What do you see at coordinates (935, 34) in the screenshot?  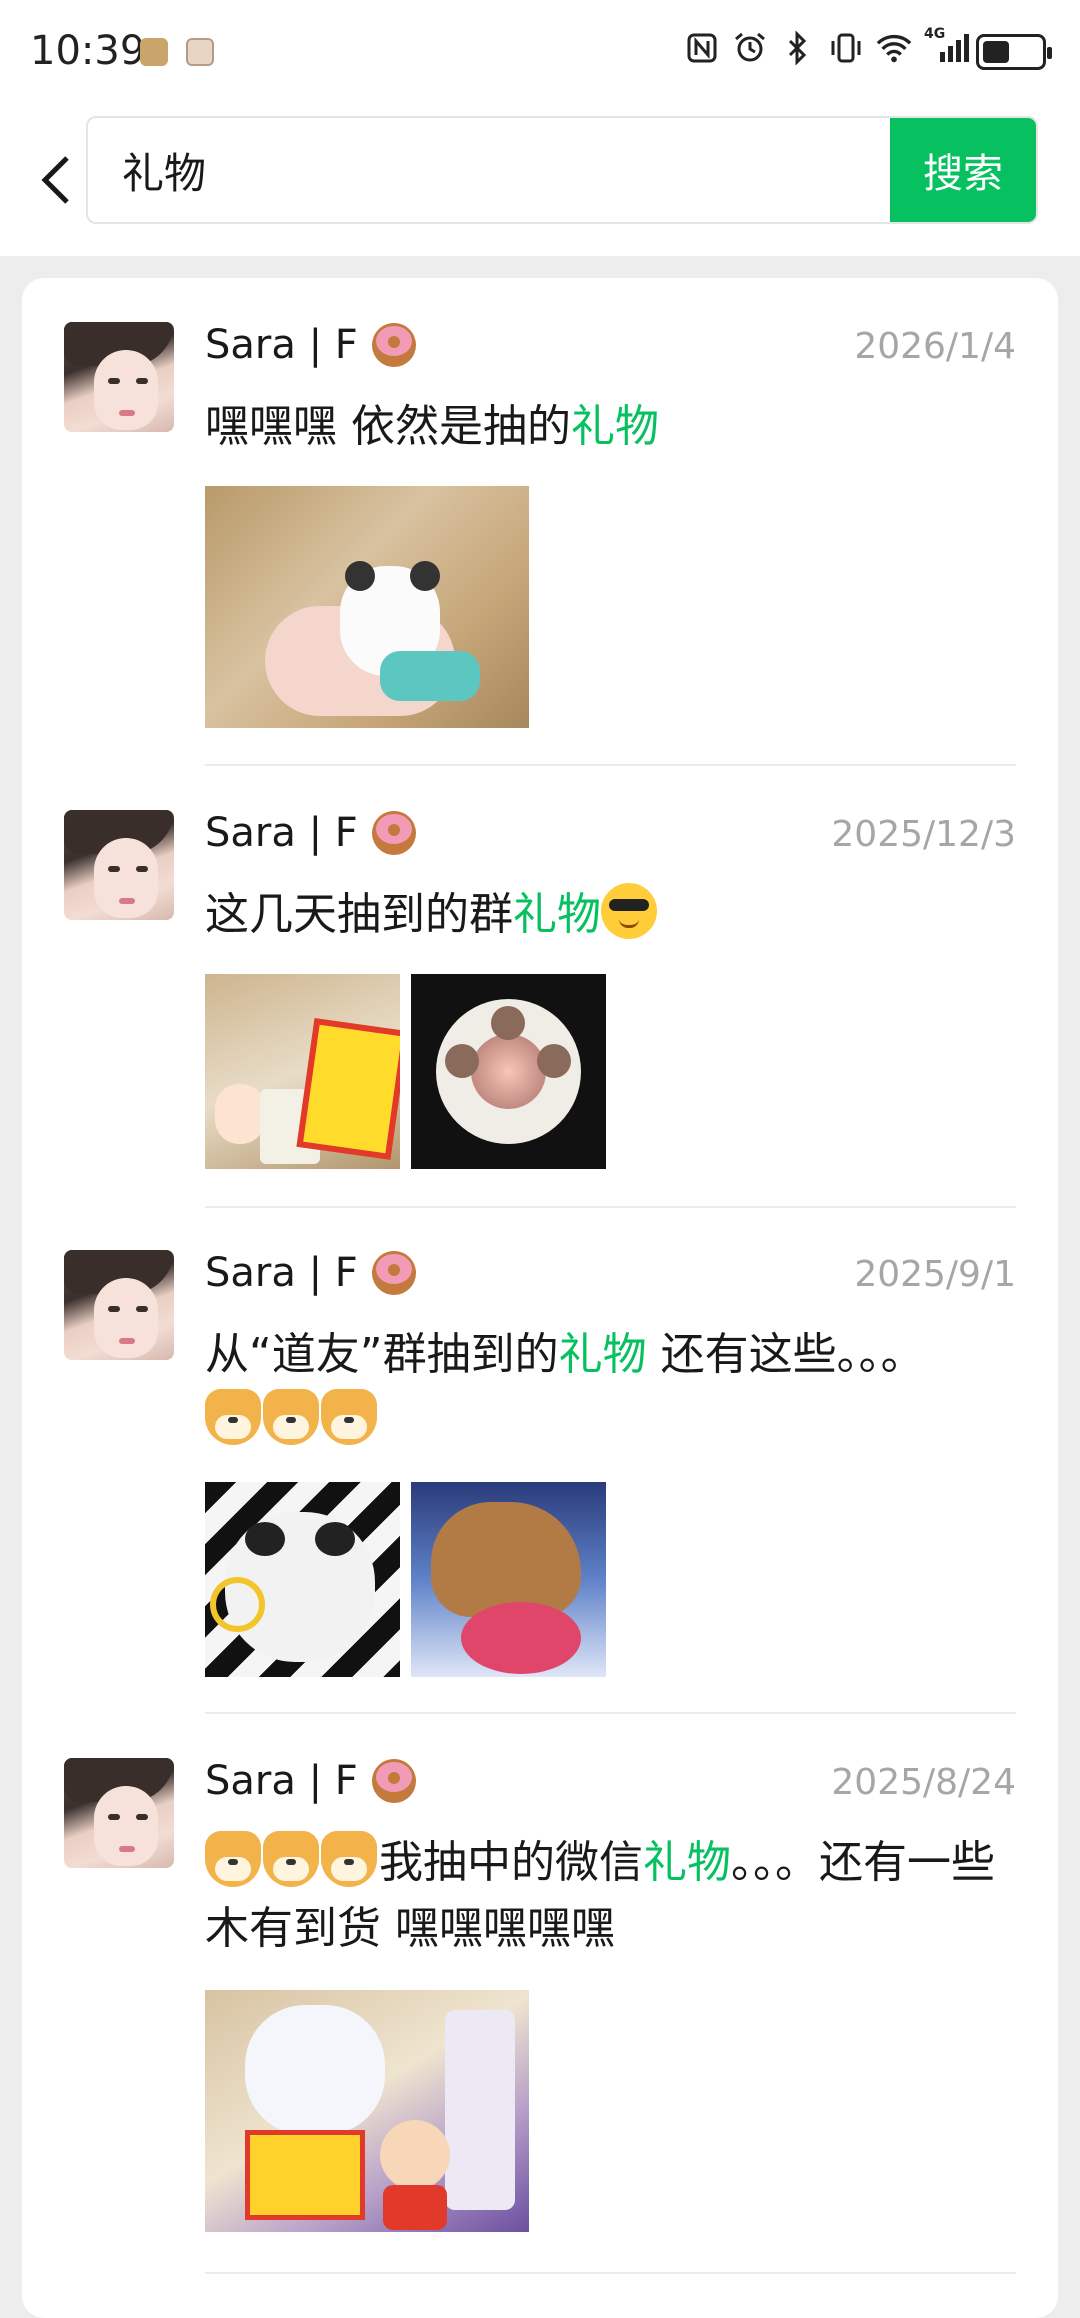 I see `network-type-label: 4G` at bounding box center [935, 34].